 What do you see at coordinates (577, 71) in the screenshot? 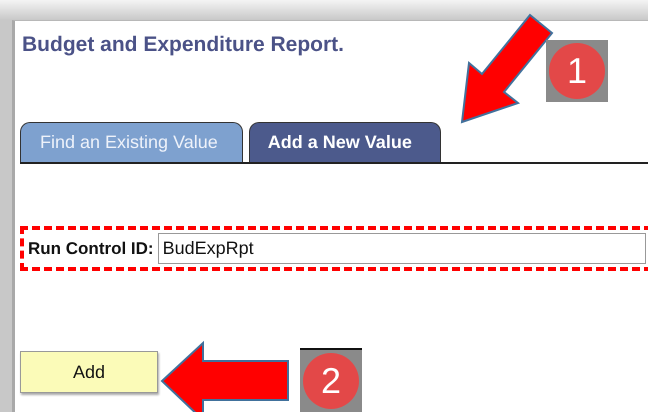
I see `step-badge: 1` at bounding box center [577, 71].